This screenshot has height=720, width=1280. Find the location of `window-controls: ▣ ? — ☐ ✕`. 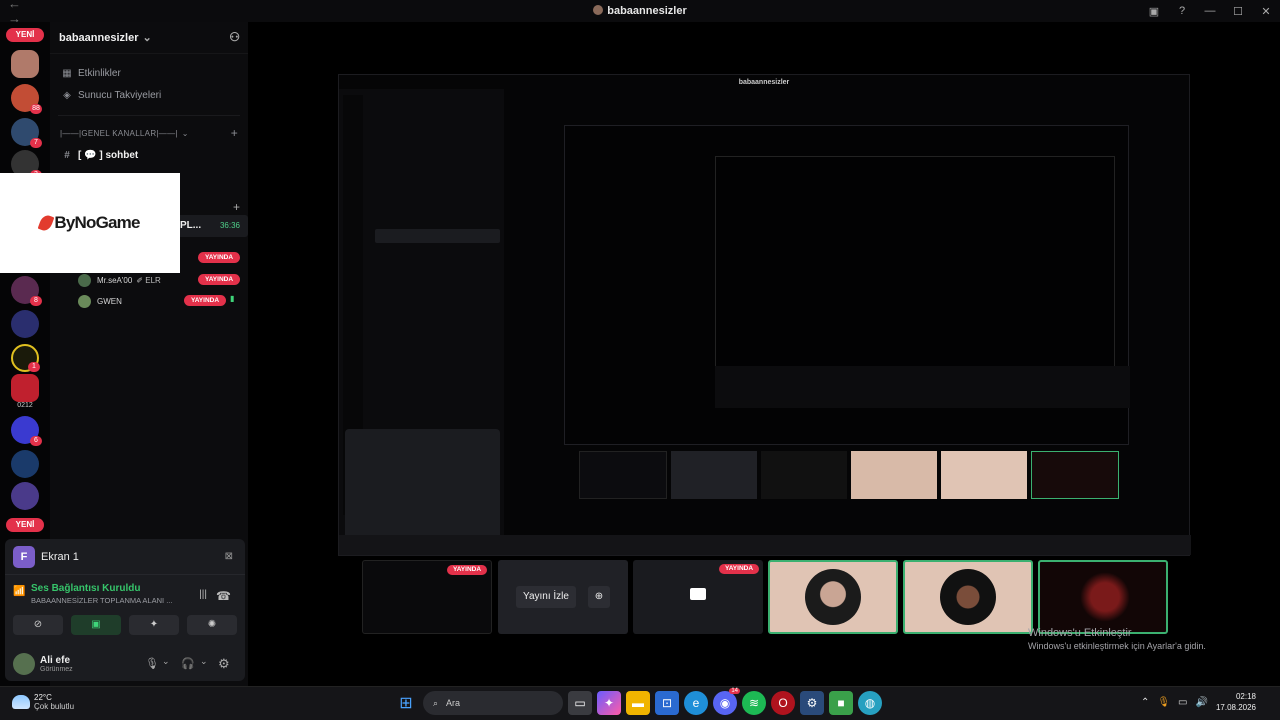

window-controls: ▣ ? — ☐ ✕ is located at coordinates (1210, 11).